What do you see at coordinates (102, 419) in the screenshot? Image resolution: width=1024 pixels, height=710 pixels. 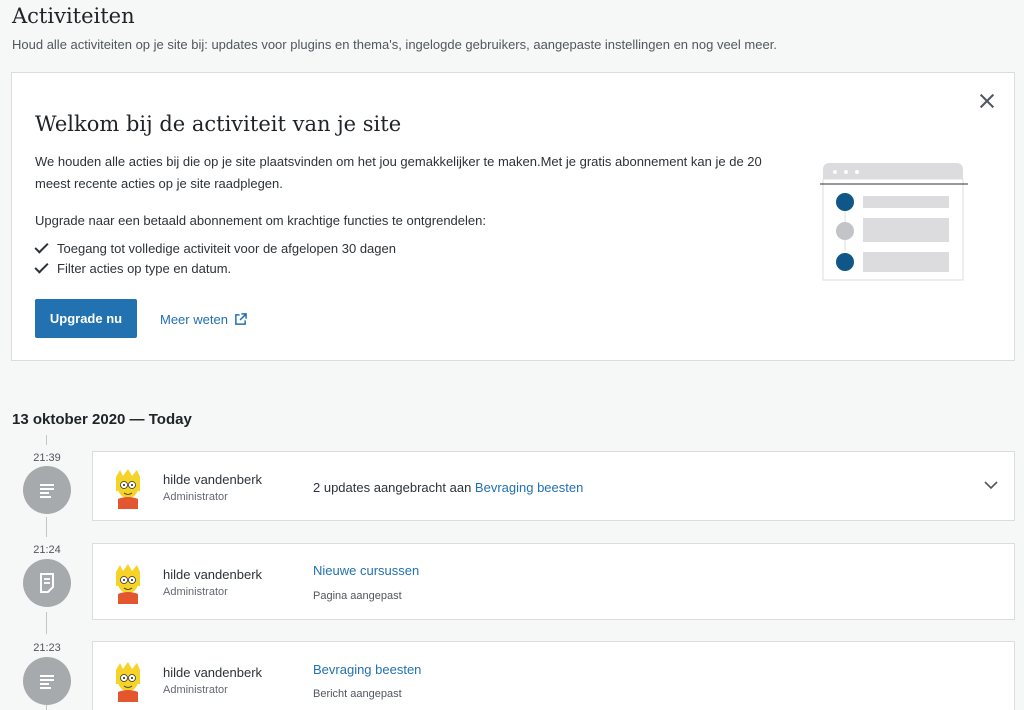 I see `day-heading: 13 oktober 2020 — Today` at bounding box center [102, 419].